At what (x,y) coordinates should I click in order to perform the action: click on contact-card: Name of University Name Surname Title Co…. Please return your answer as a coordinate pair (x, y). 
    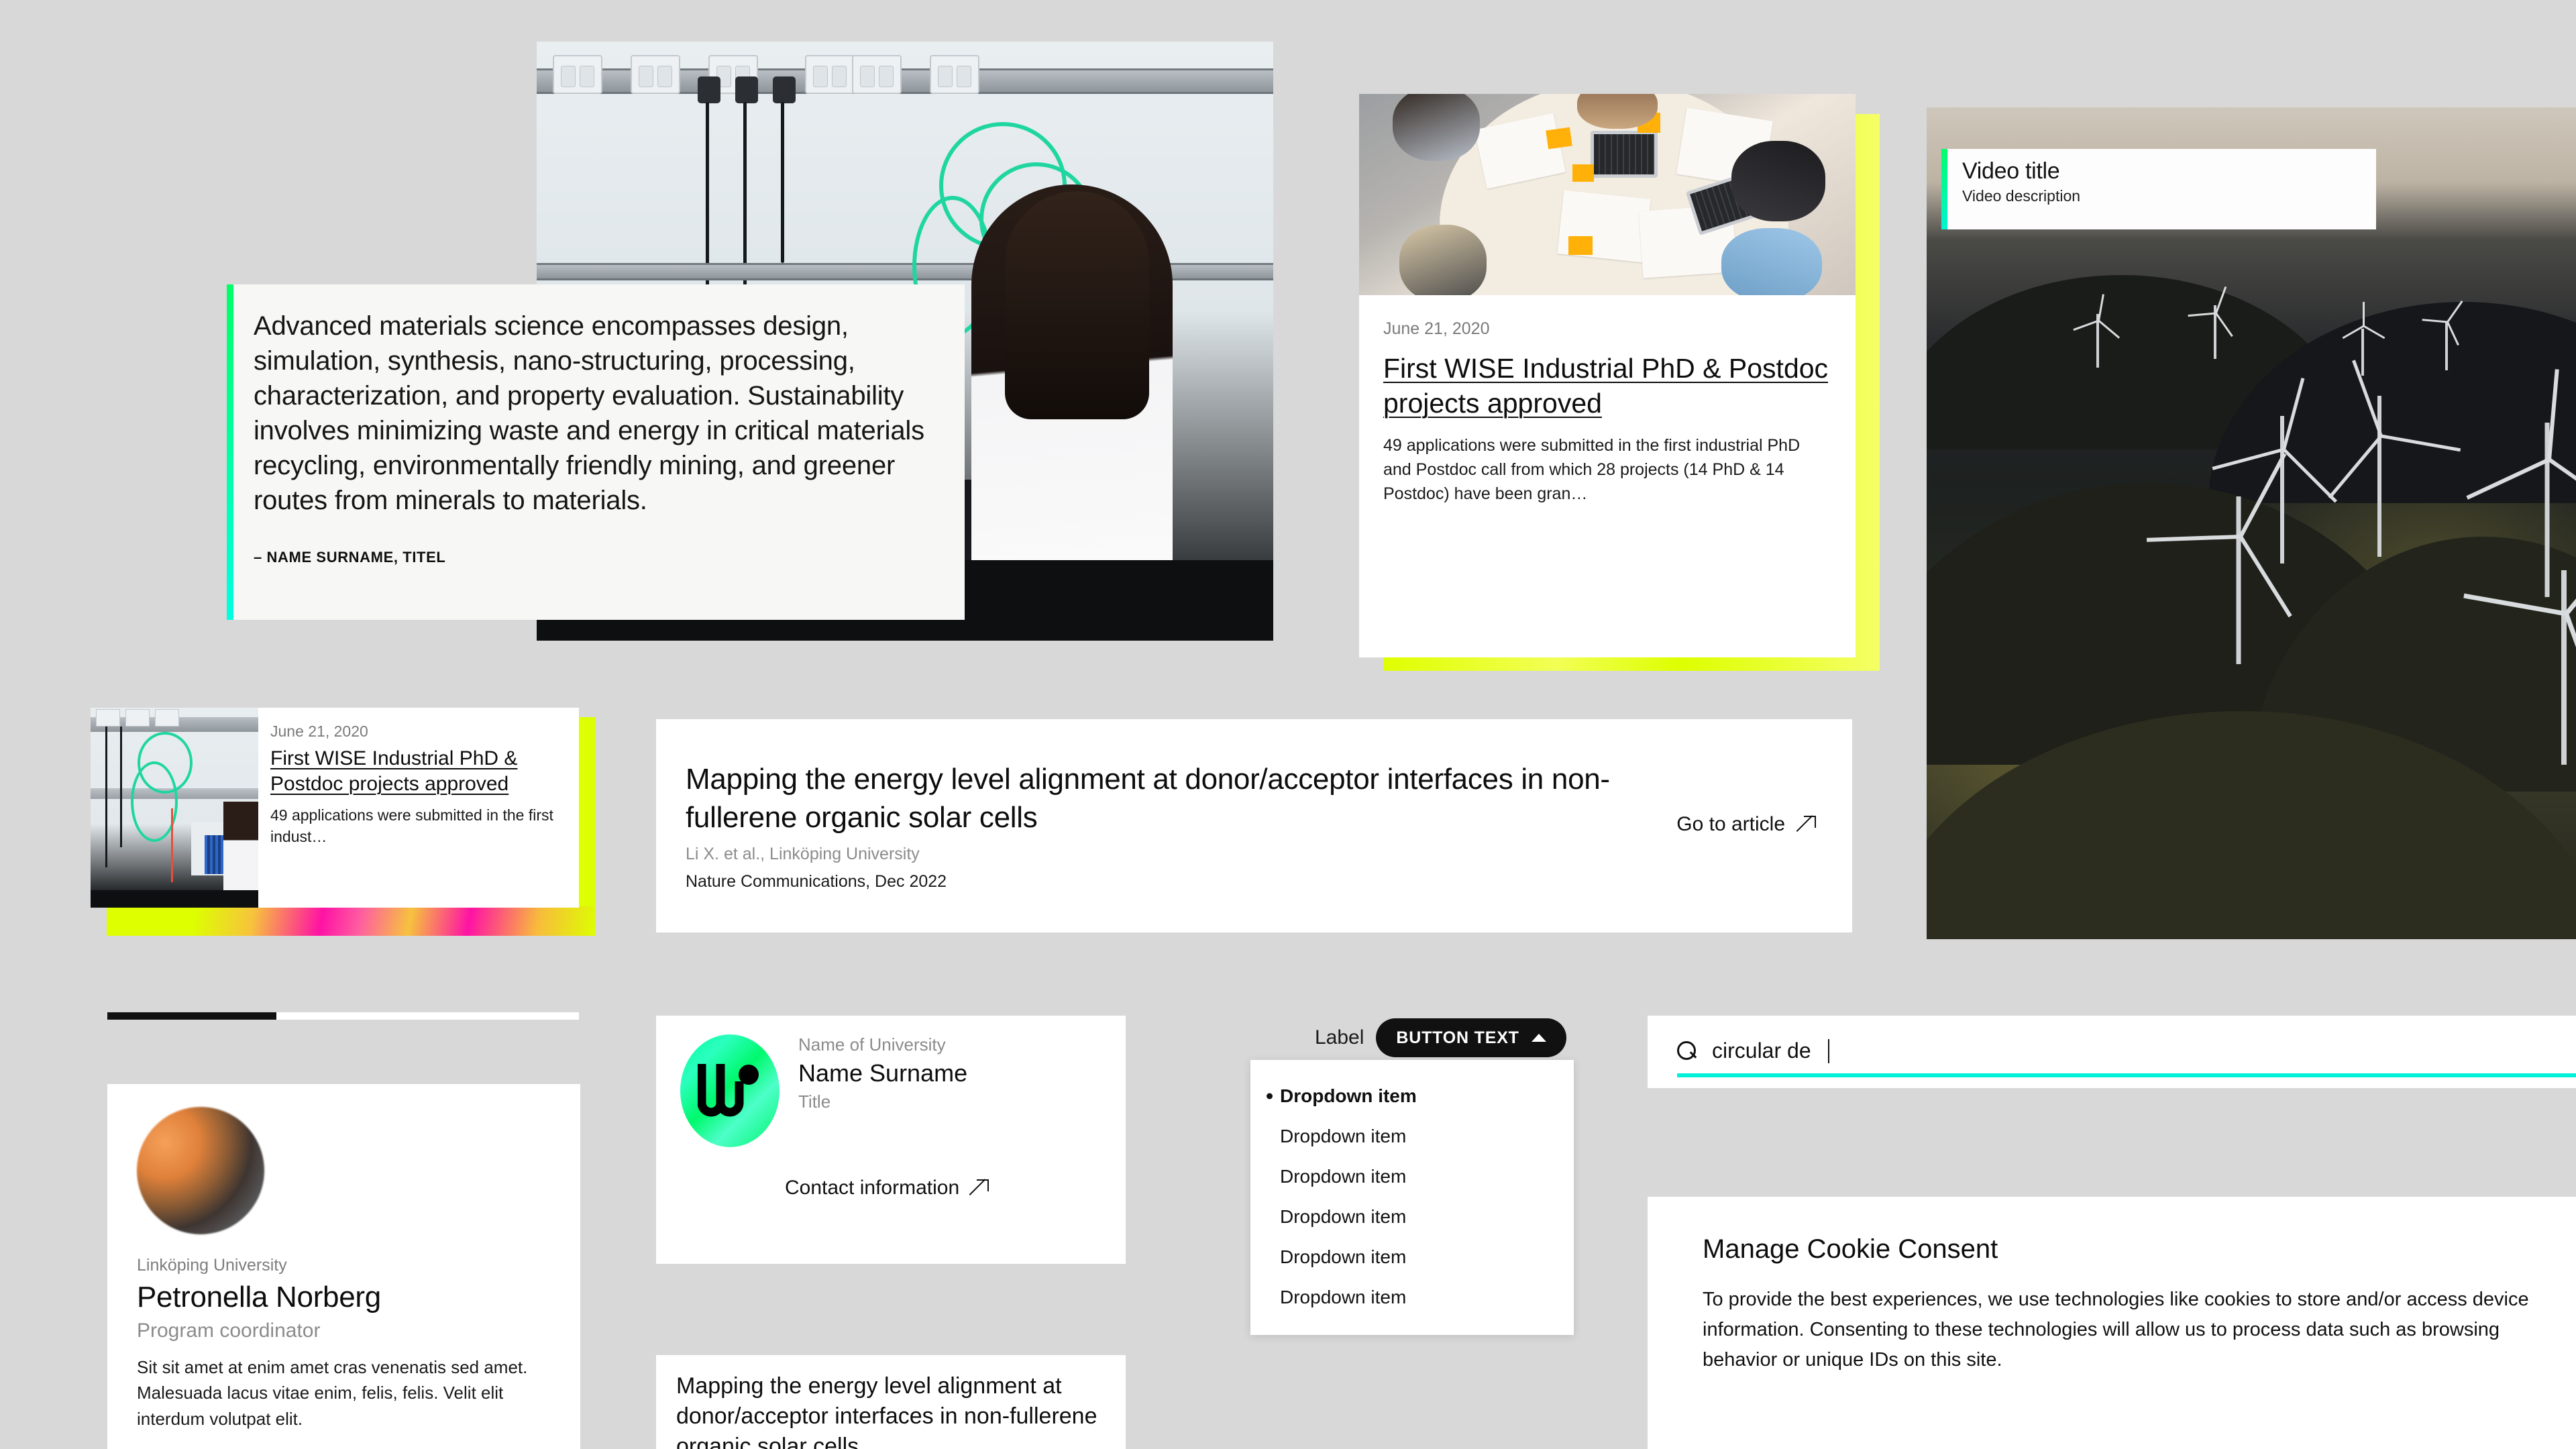
    Looking at the image, I should click on (891, 1140).